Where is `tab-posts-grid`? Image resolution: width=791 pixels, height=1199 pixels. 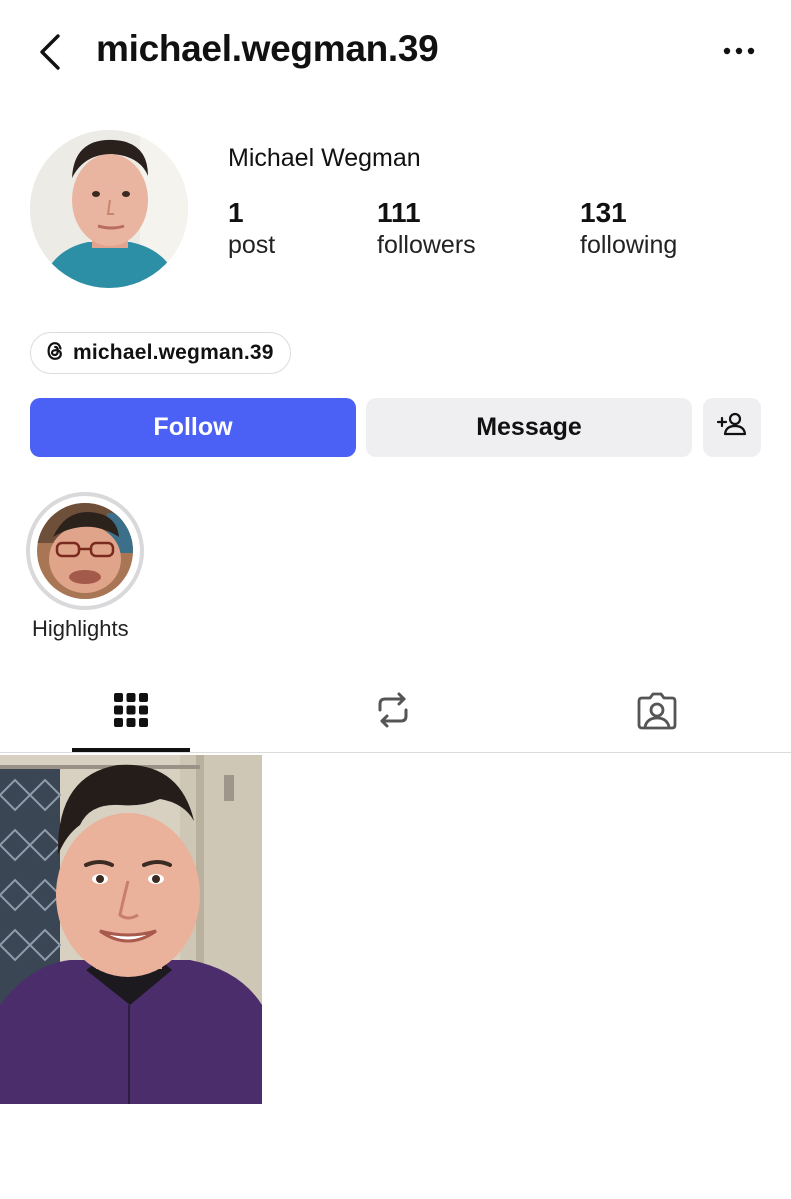 tab-posts-grid is located at coordinates (131, 712).